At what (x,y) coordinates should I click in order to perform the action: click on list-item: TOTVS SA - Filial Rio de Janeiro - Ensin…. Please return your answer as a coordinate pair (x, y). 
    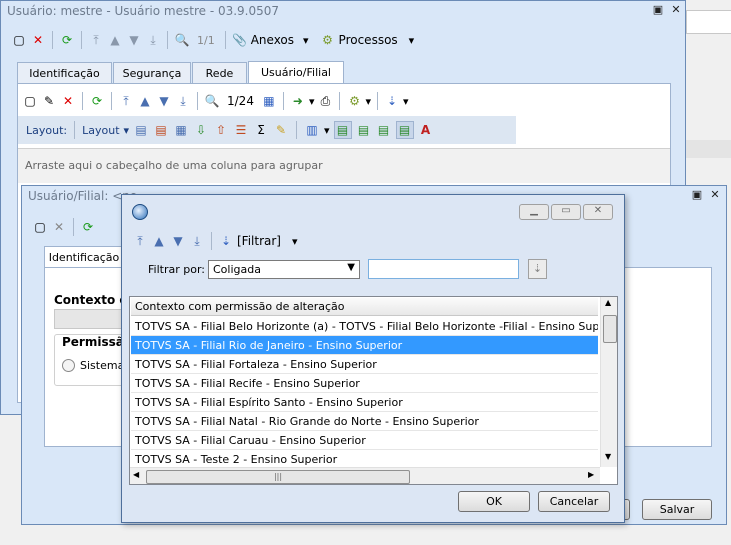
    Looking at the image, I should click on (364, 345).